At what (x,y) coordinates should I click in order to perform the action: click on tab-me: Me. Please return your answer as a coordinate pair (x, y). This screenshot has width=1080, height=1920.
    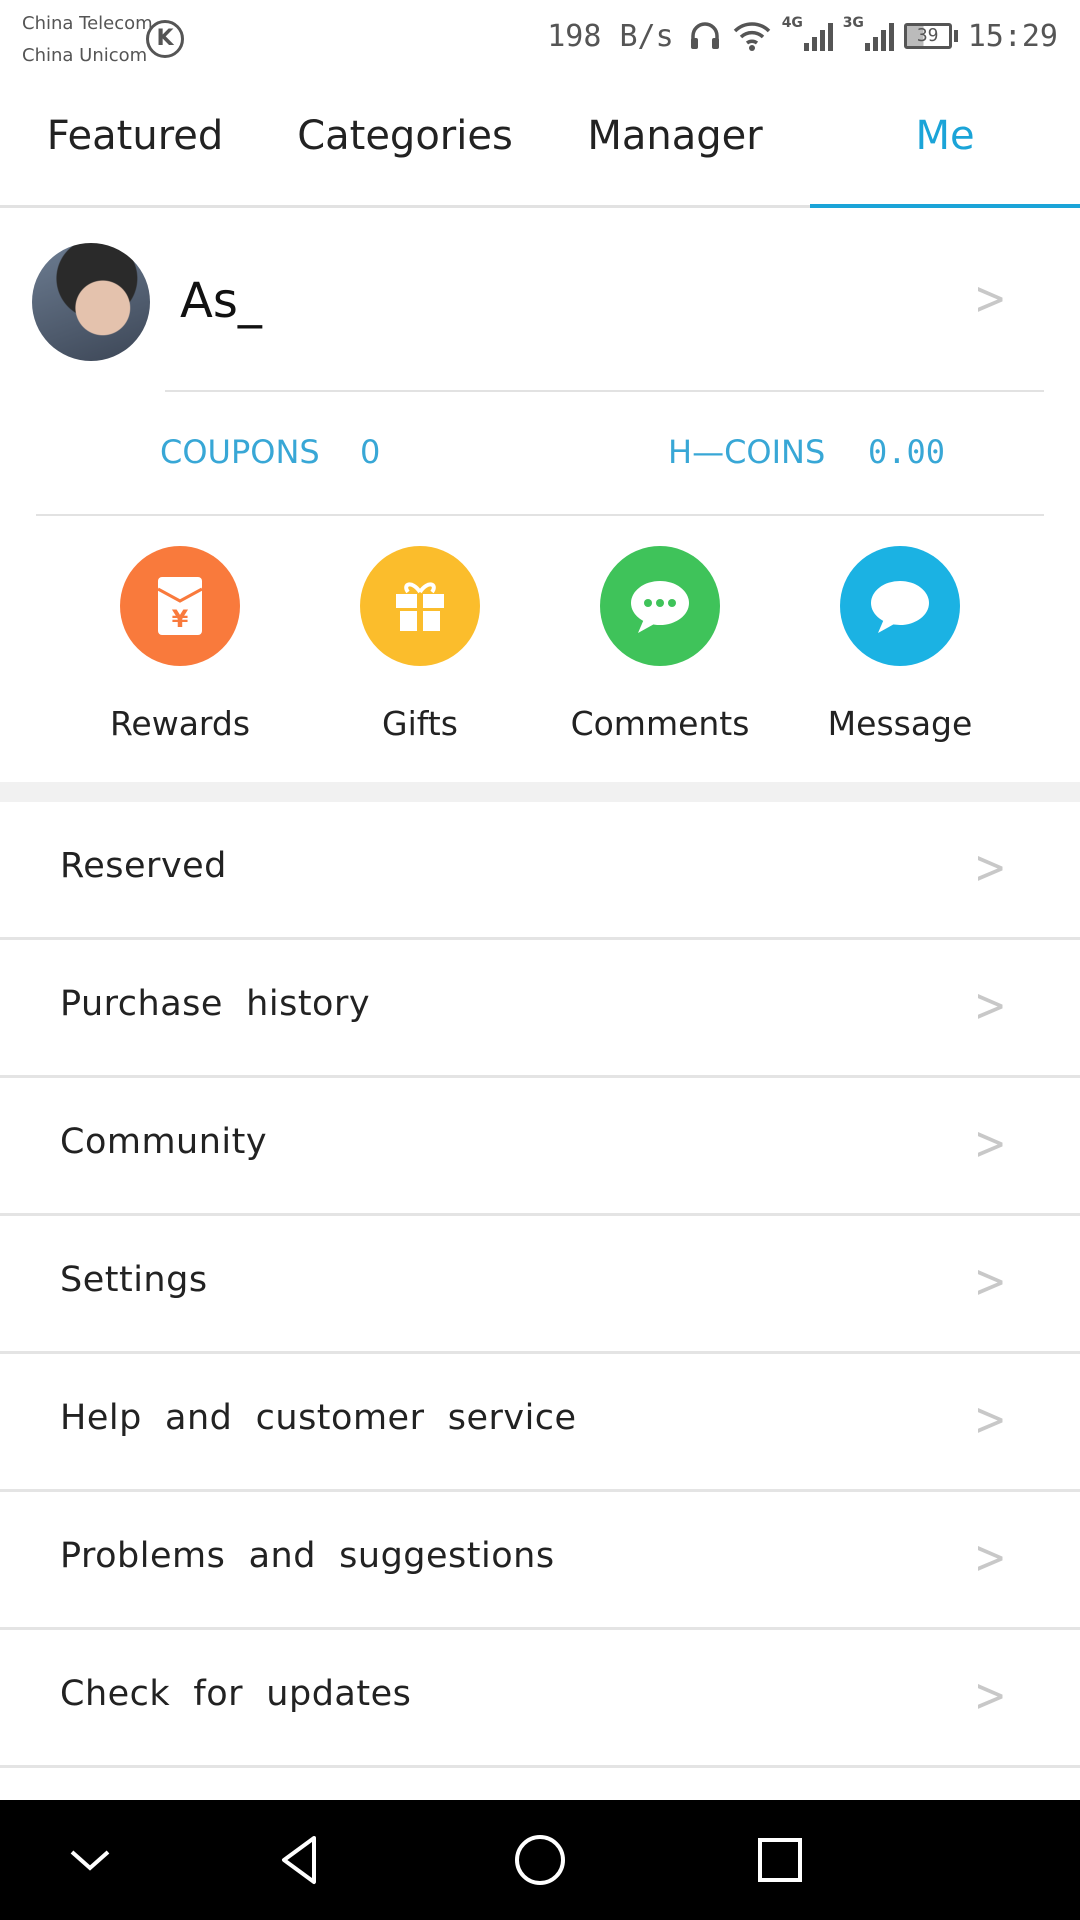
    Looking at the image, I should click on (945, 142).